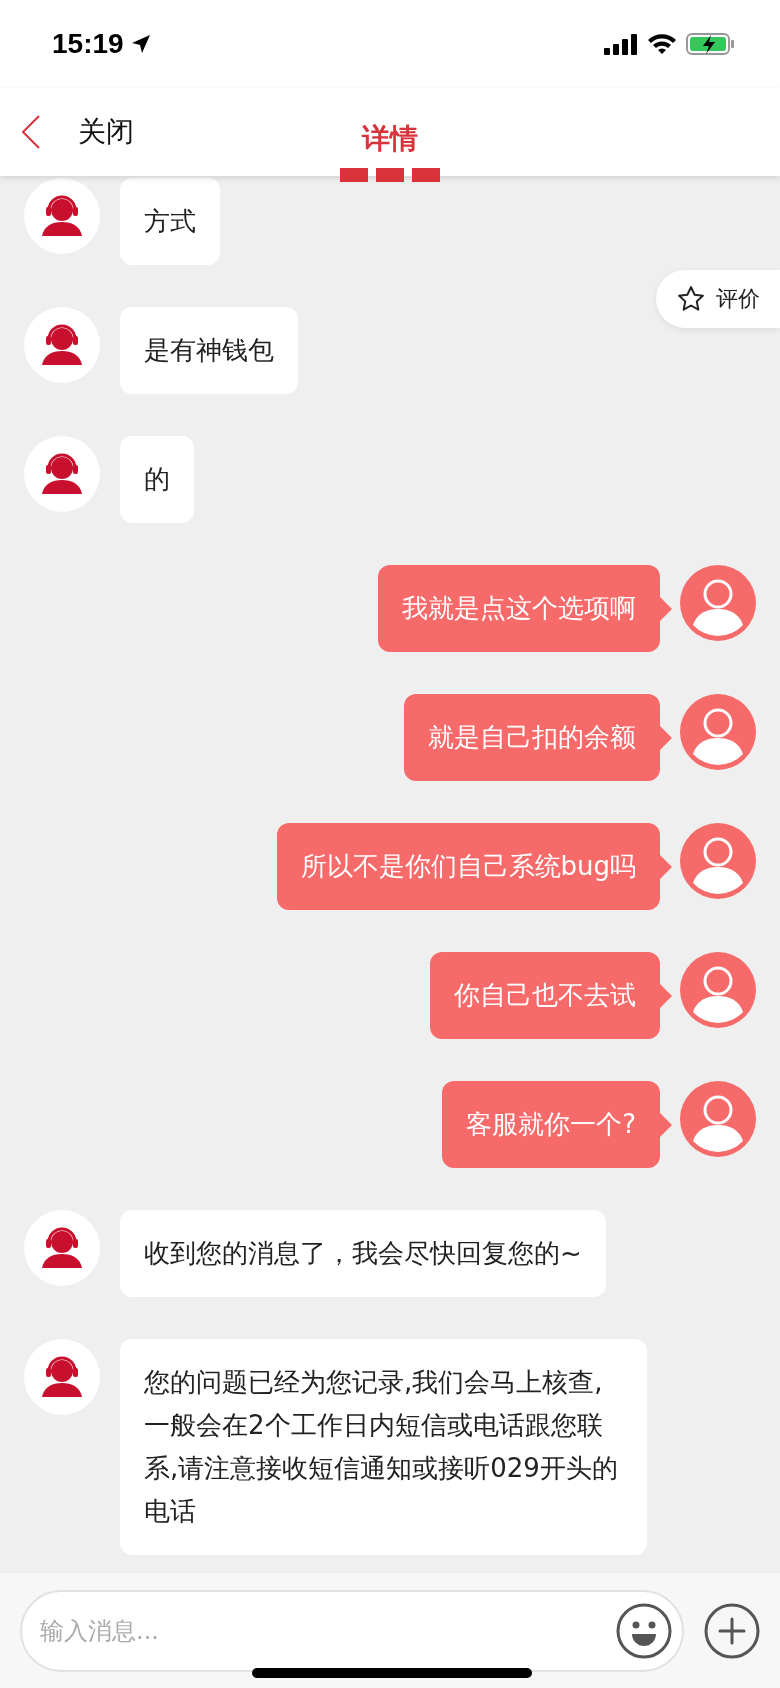  Describe the element at coordinates (551, 1124) in the screenshot. I see `message-bubble: 客服就你一个?` at that location.